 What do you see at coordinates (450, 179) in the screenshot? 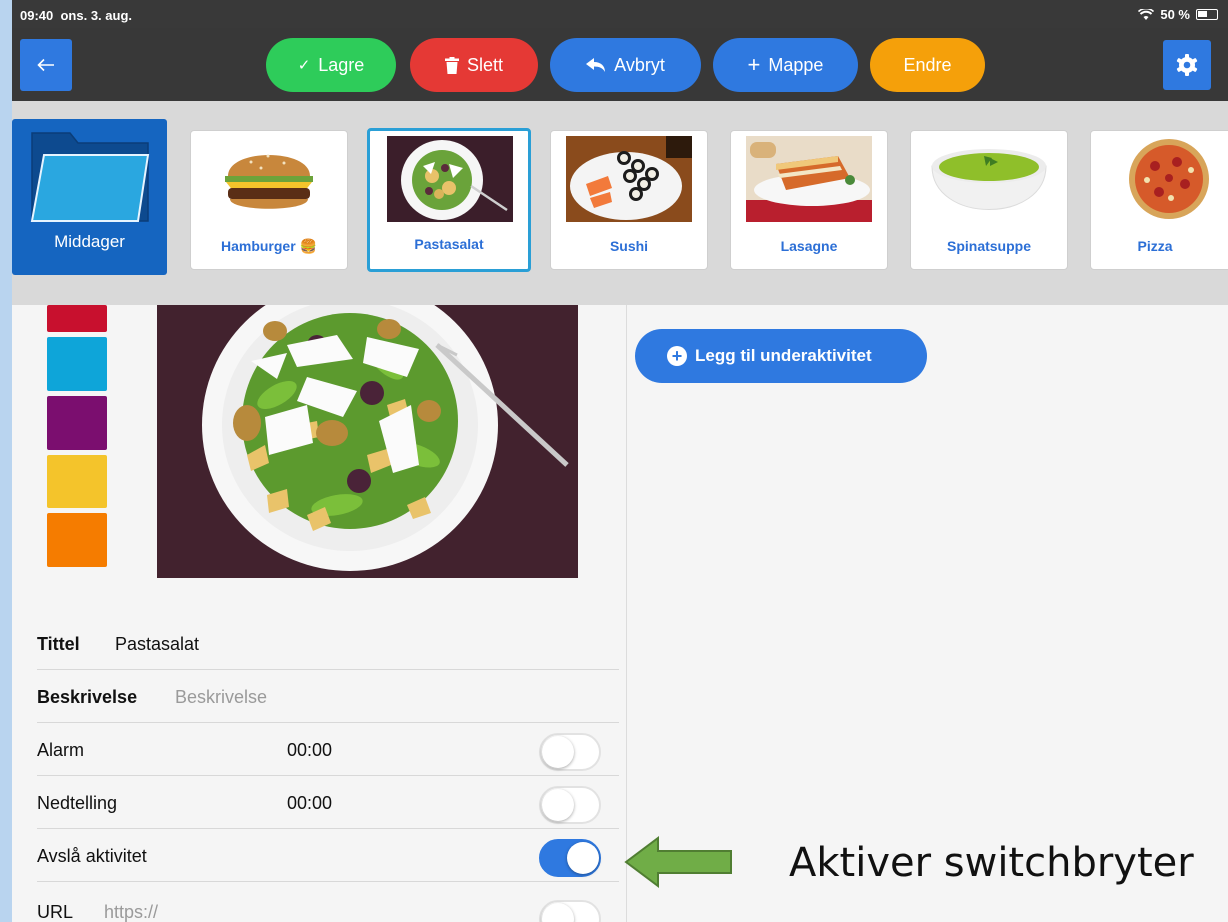
I see `pastasalat-image` at bounding box center [450, 179].